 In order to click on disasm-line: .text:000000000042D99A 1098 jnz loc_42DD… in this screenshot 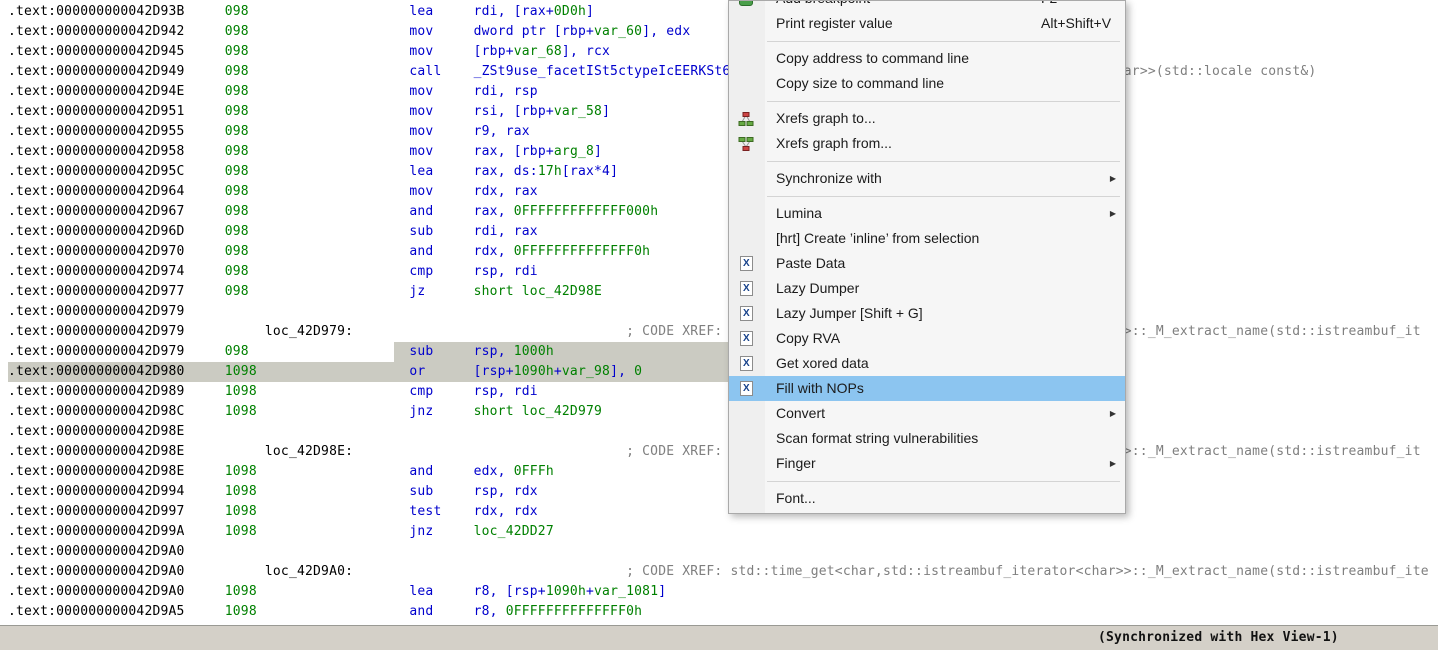, I will do `click(723, 532)`.